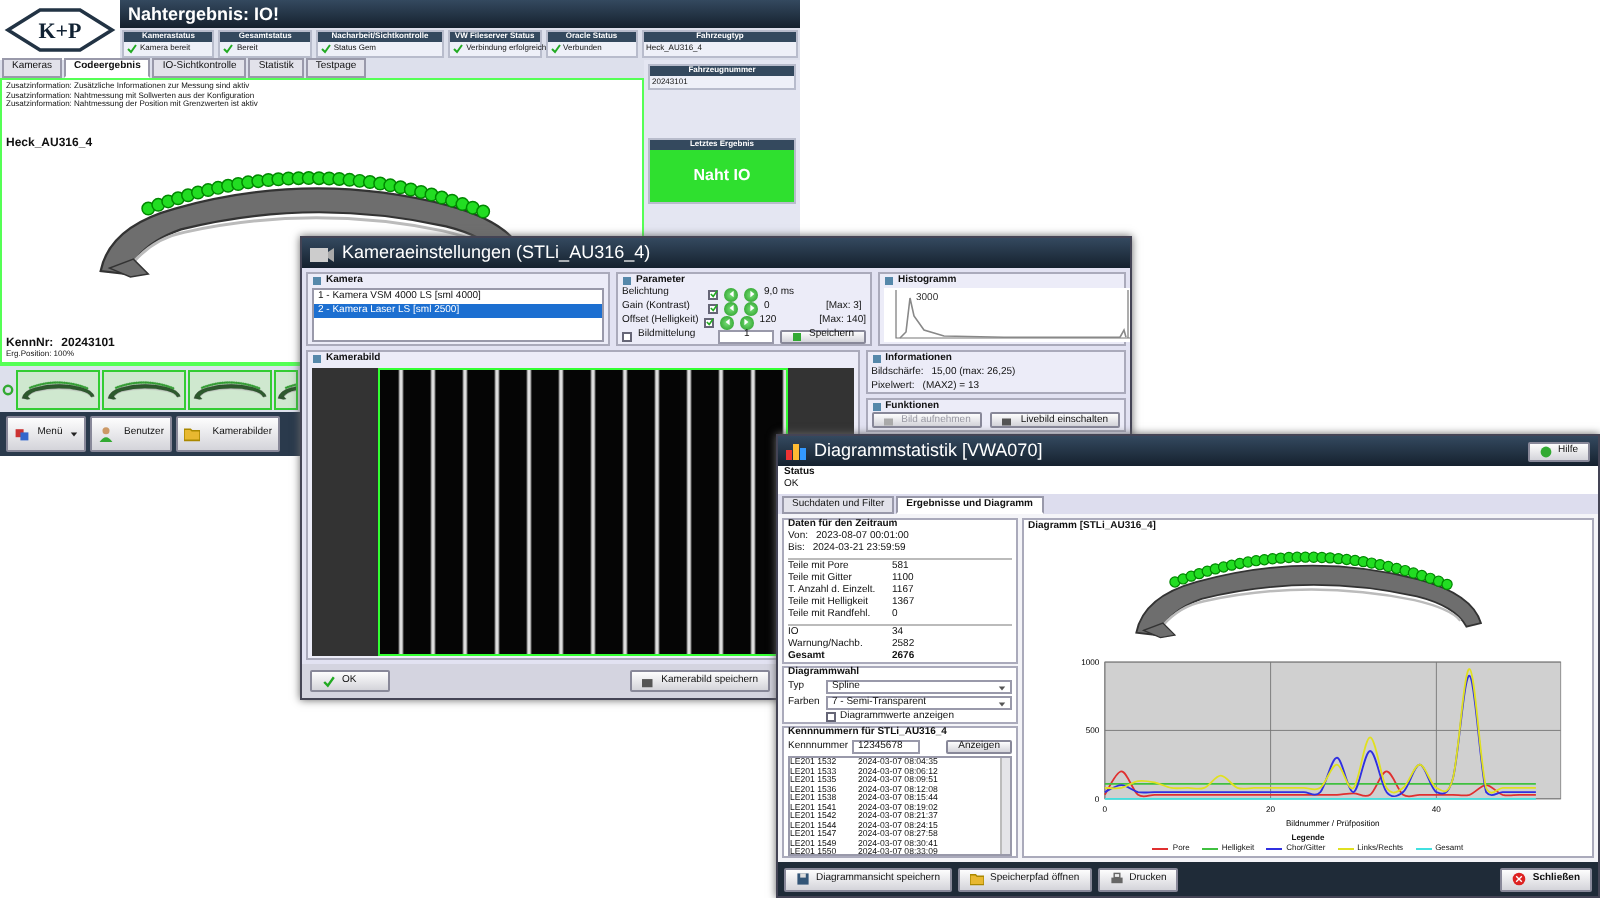 This screenshot has width=1600, height=898. I want to click on scrollbar, so click(1005, 806).